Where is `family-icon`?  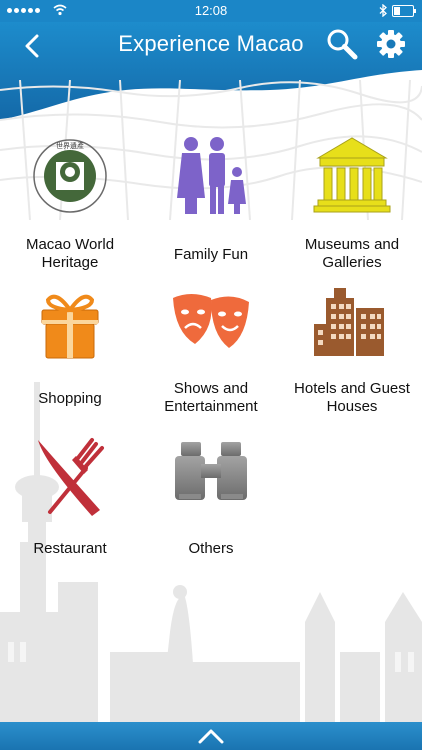 family-icon is located at coordinates (211, 175).